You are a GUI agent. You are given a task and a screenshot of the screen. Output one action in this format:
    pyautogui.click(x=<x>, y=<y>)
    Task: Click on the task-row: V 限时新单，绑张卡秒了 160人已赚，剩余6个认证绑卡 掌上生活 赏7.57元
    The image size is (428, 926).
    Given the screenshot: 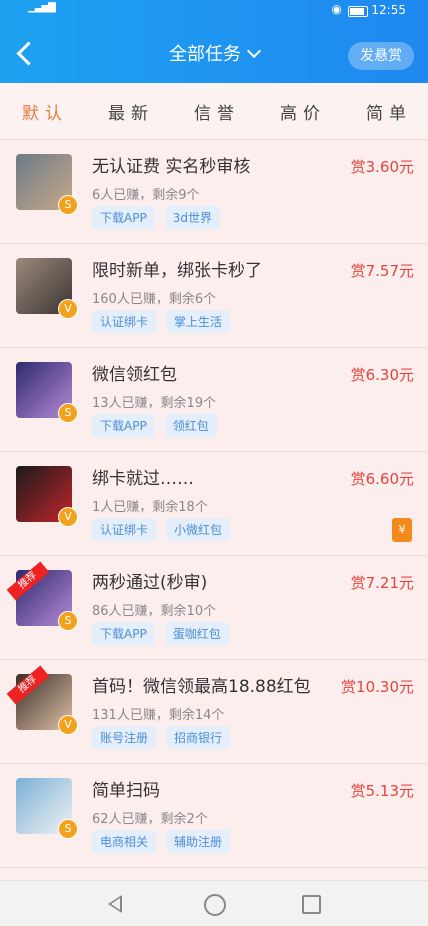 What is the action you would take?
    pyautogui.click(x=214, y=296)
    